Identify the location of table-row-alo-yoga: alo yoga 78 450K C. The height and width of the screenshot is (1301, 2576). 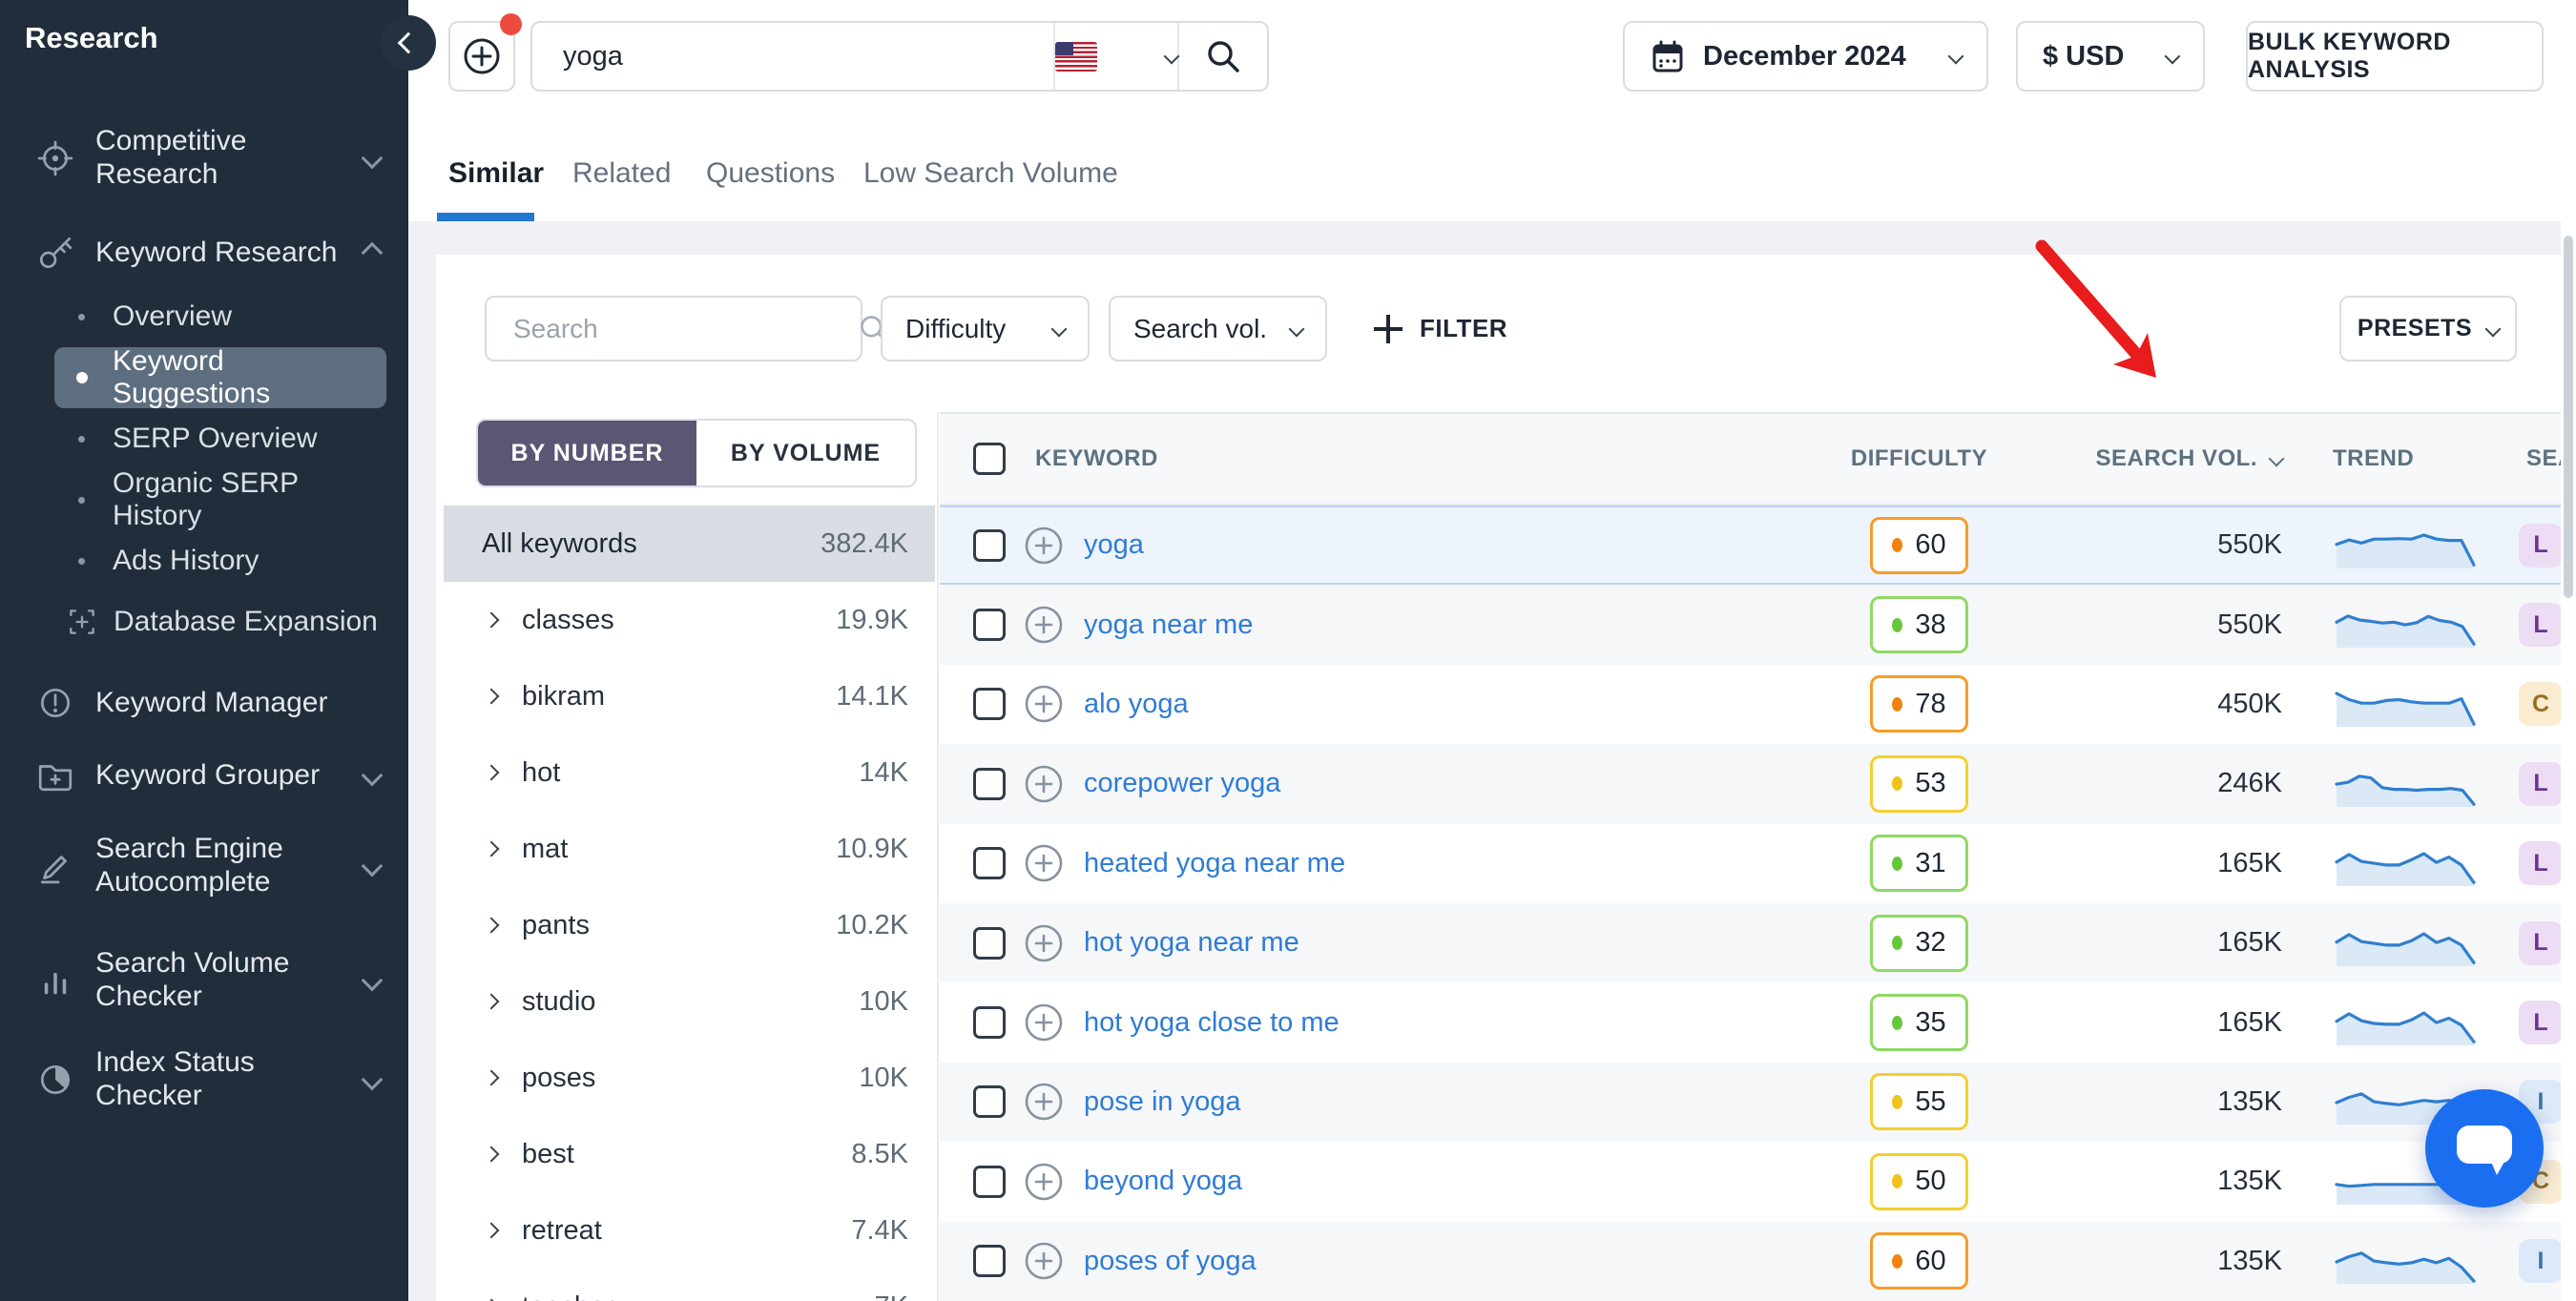
(1758, 704).